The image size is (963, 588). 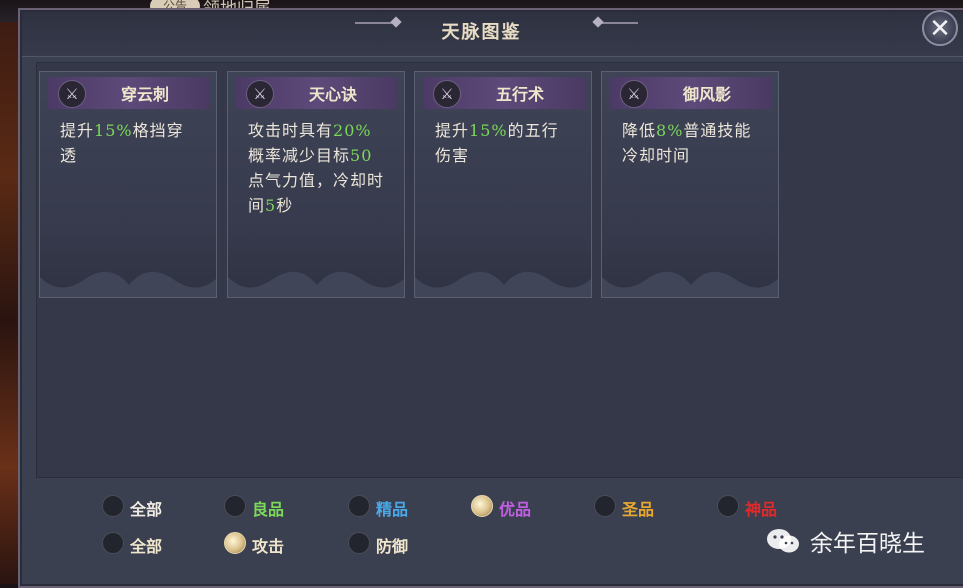 I want to click on card-title: 穿云刺, so click(x=144, y=94).